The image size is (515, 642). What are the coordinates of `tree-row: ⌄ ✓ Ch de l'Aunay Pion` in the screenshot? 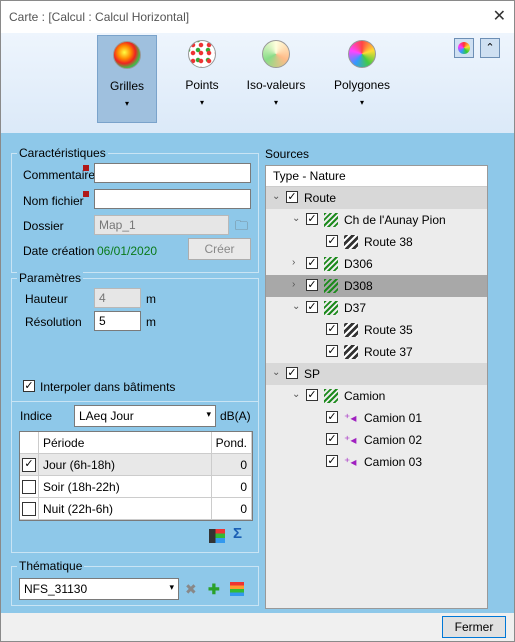 It's located at (376, 220).